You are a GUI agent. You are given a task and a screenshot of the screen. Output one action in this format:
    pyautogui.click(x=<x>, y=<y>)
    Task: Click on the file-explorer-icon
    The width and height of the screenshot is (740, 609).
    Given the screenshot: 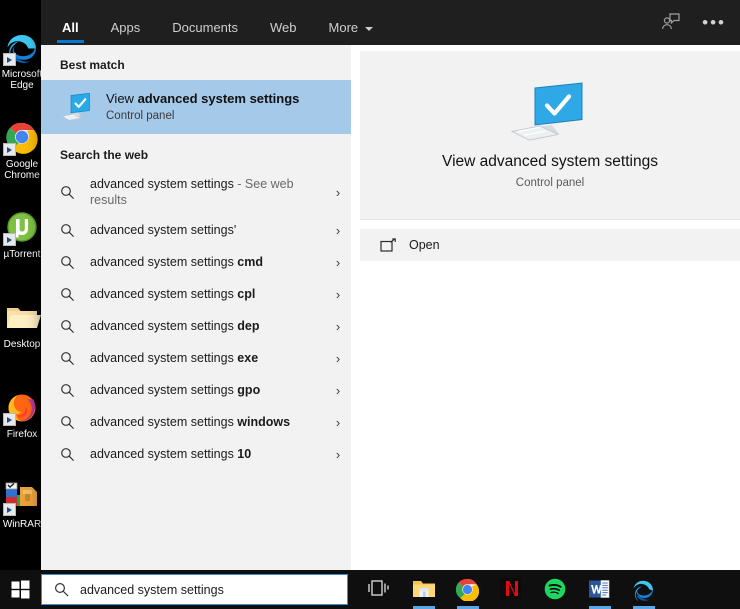 What is the action you would take?
    pyautogui.click(x=424, y=590)
    